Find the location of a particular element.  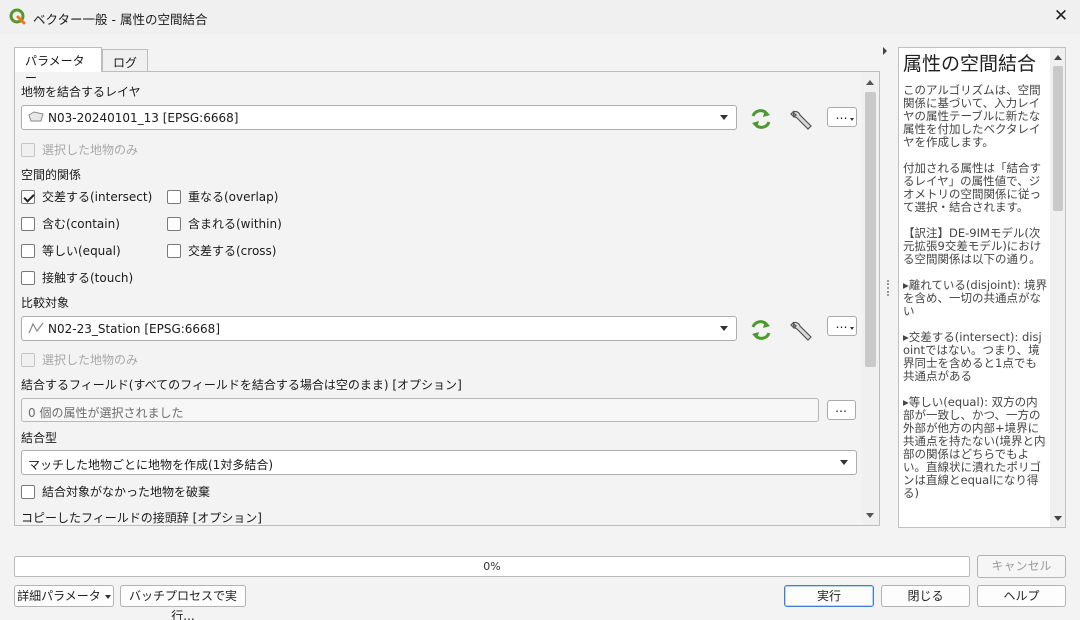

predicate-contain-checkbox: 含む(contain) is located at coordinates (70, 225).